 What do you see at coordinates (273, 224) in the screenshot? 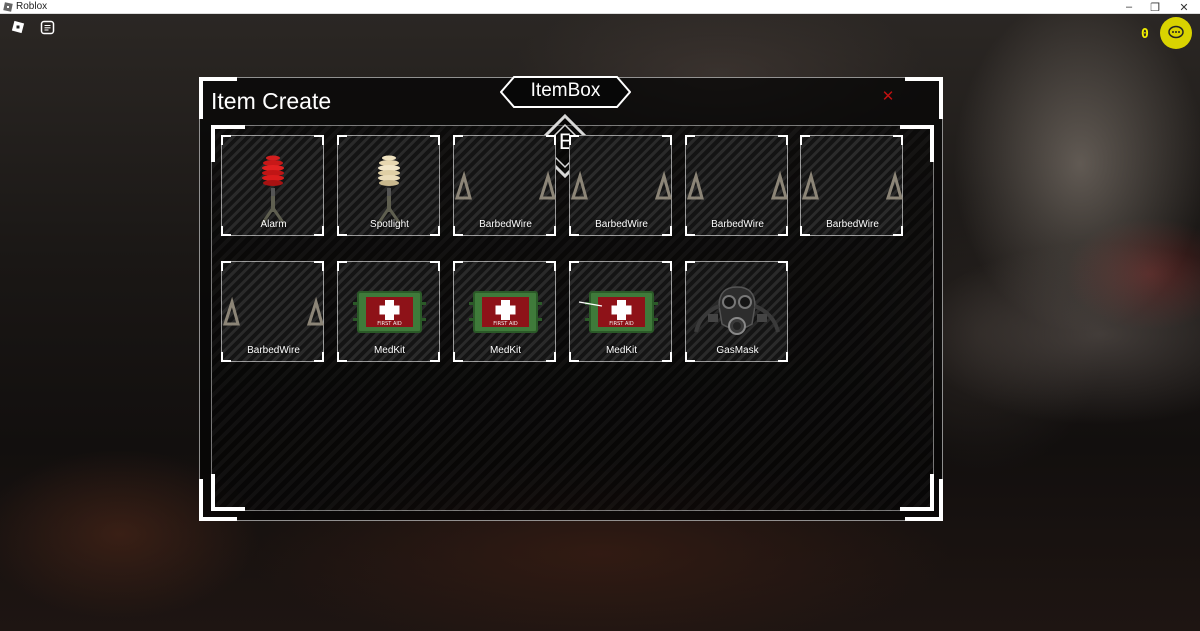
I see `item-label: Alarm` at bounding box center [273, 224].